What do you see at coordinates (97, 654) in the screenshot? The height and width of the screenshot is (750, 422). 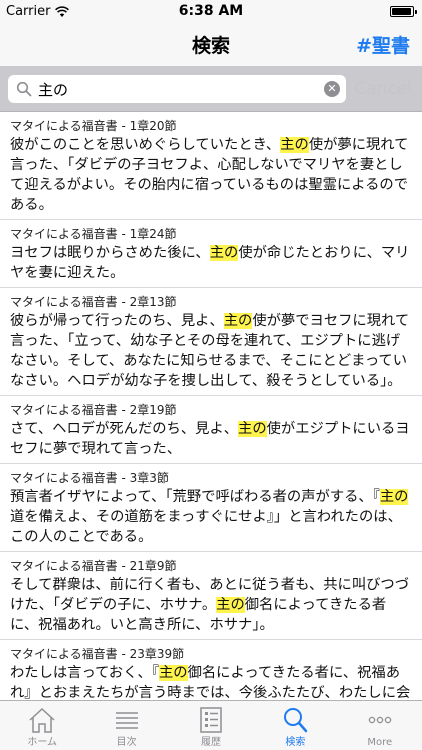 I see `verse-reference: マタイによる福音書 - 23章39節` at bounding box center [97, 654].